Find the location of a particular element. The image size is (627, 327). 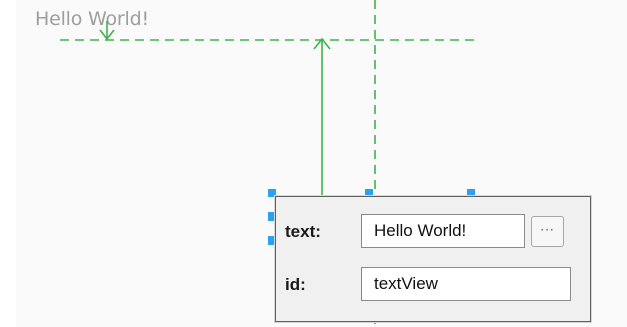

id-property-input is located at coordinates (466, 284).